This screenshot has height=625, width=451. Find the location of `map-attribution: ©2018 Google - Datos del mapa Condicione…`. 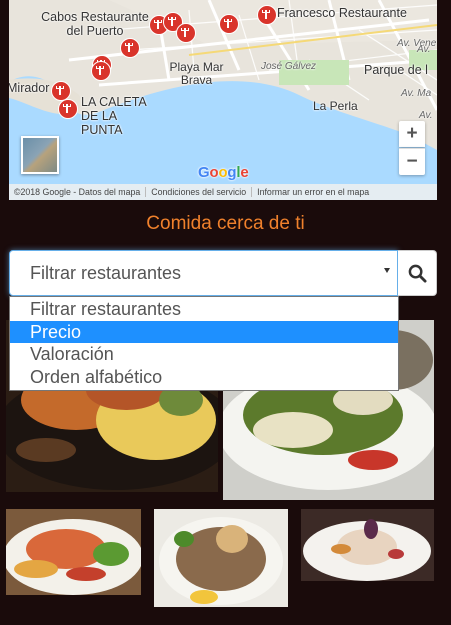

map-attribution: ©2018 Google - Datos del mapa Condicione… is located at coordinates (223, 192).